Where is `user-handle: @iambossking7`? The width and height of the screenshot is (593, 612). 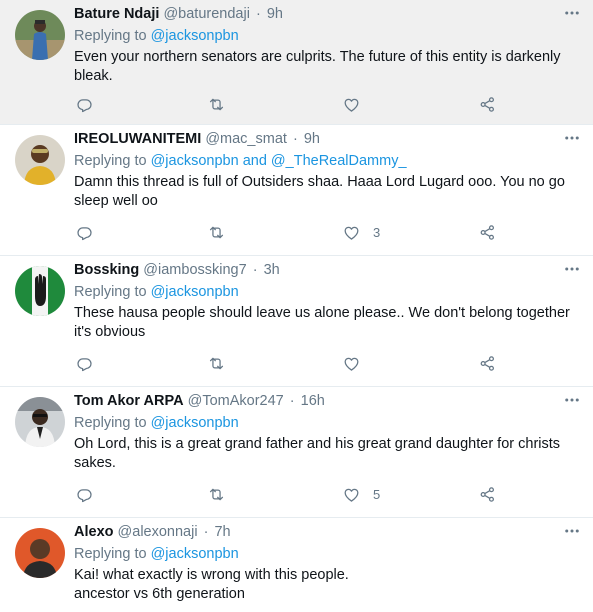 user-handle: @iambossking7 is located at coordinates (194, 270).